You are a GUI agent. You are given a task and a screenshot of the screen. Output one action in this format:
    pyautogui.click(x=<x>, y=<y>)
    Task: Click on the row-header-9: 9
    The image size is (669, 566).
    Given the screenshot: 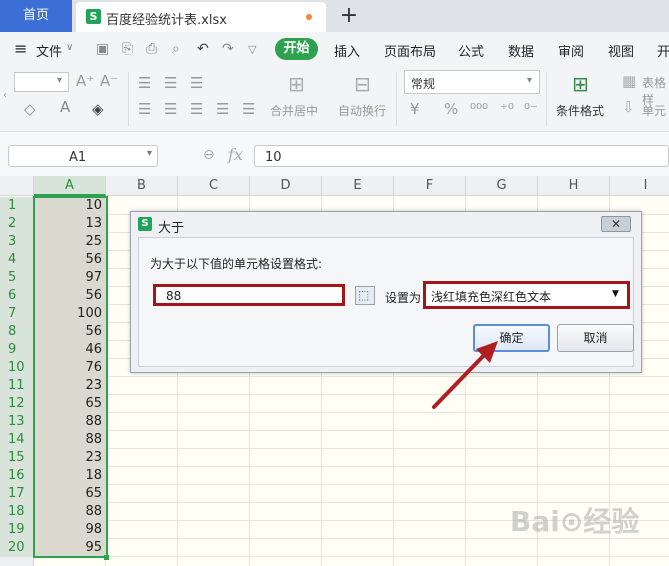 What is the action you would take?
    pyautogui.click(x=17, y=350)
    